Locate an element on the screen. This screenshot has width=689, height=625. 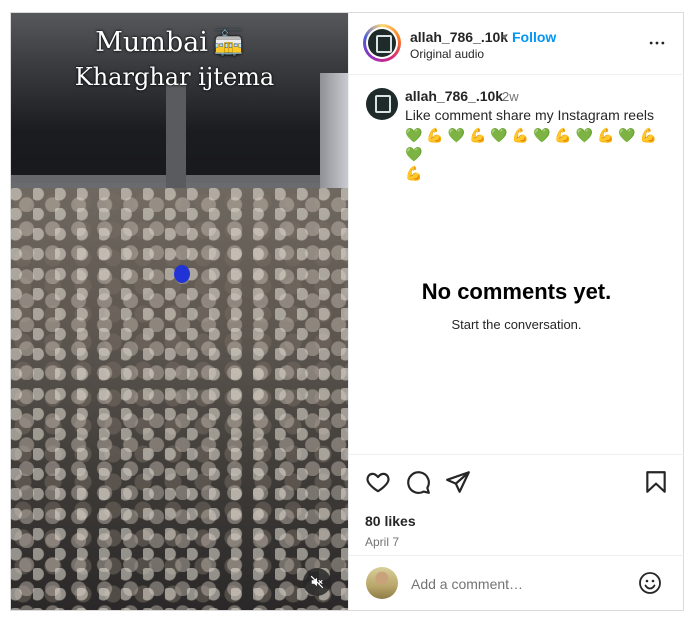
likes-count: 80 likes is located at coordinates (390, 521).